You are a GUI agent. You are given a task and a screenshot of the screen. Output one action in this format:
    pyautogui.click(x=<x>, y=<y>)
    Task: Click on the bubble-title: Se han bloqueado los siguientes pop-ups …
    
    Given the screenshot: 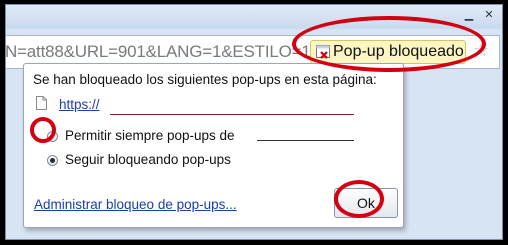 What is the action you would take?
    pyautogui.click(x=205, y=79)
    